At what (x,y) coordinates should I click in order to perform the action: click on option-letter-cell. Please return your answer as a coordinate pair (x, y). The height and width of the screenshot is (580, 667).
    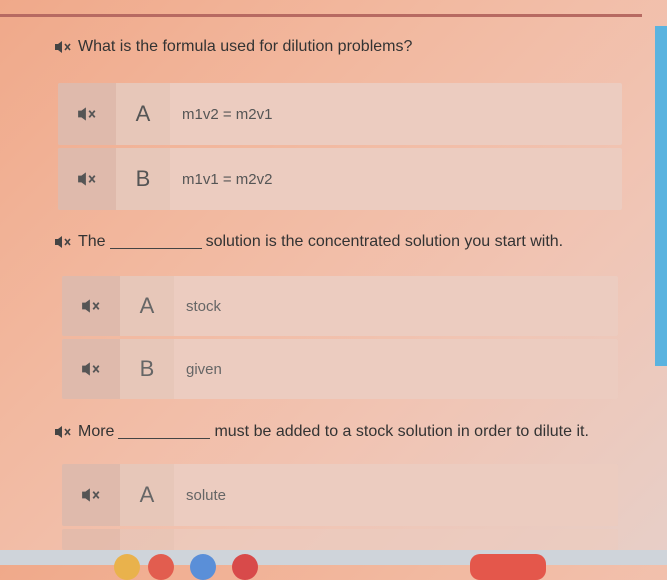
    Looking at the image, I should click on (147, 539).